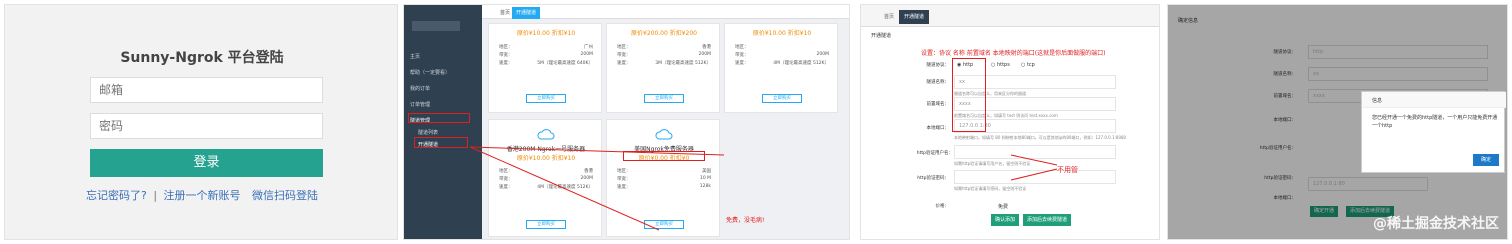 This screenshot has width=1512, height=244. Describe the element at coordinates (202, 58) in the screenshot. I see `login-title: Sunny-Ngrok 平台登陆` at that location.